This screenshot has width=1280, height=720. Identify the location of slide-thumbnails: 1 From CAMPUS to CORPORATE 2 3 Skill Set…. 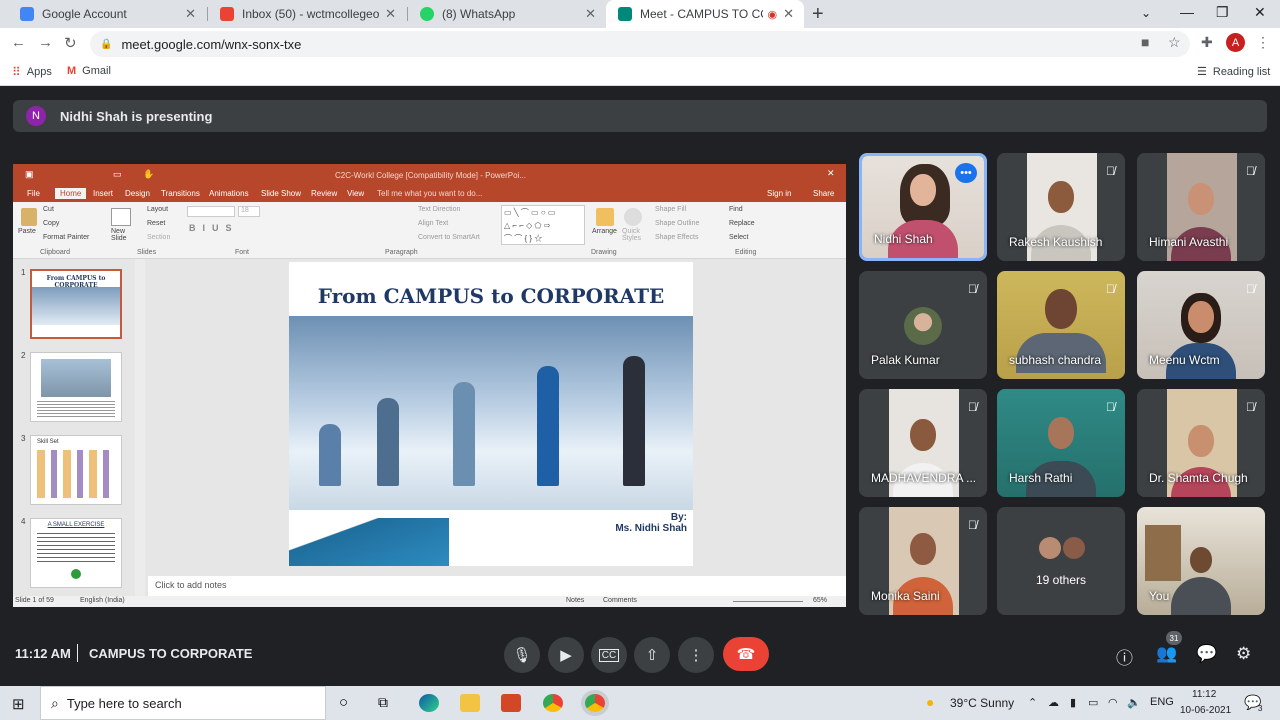
(80, 427).